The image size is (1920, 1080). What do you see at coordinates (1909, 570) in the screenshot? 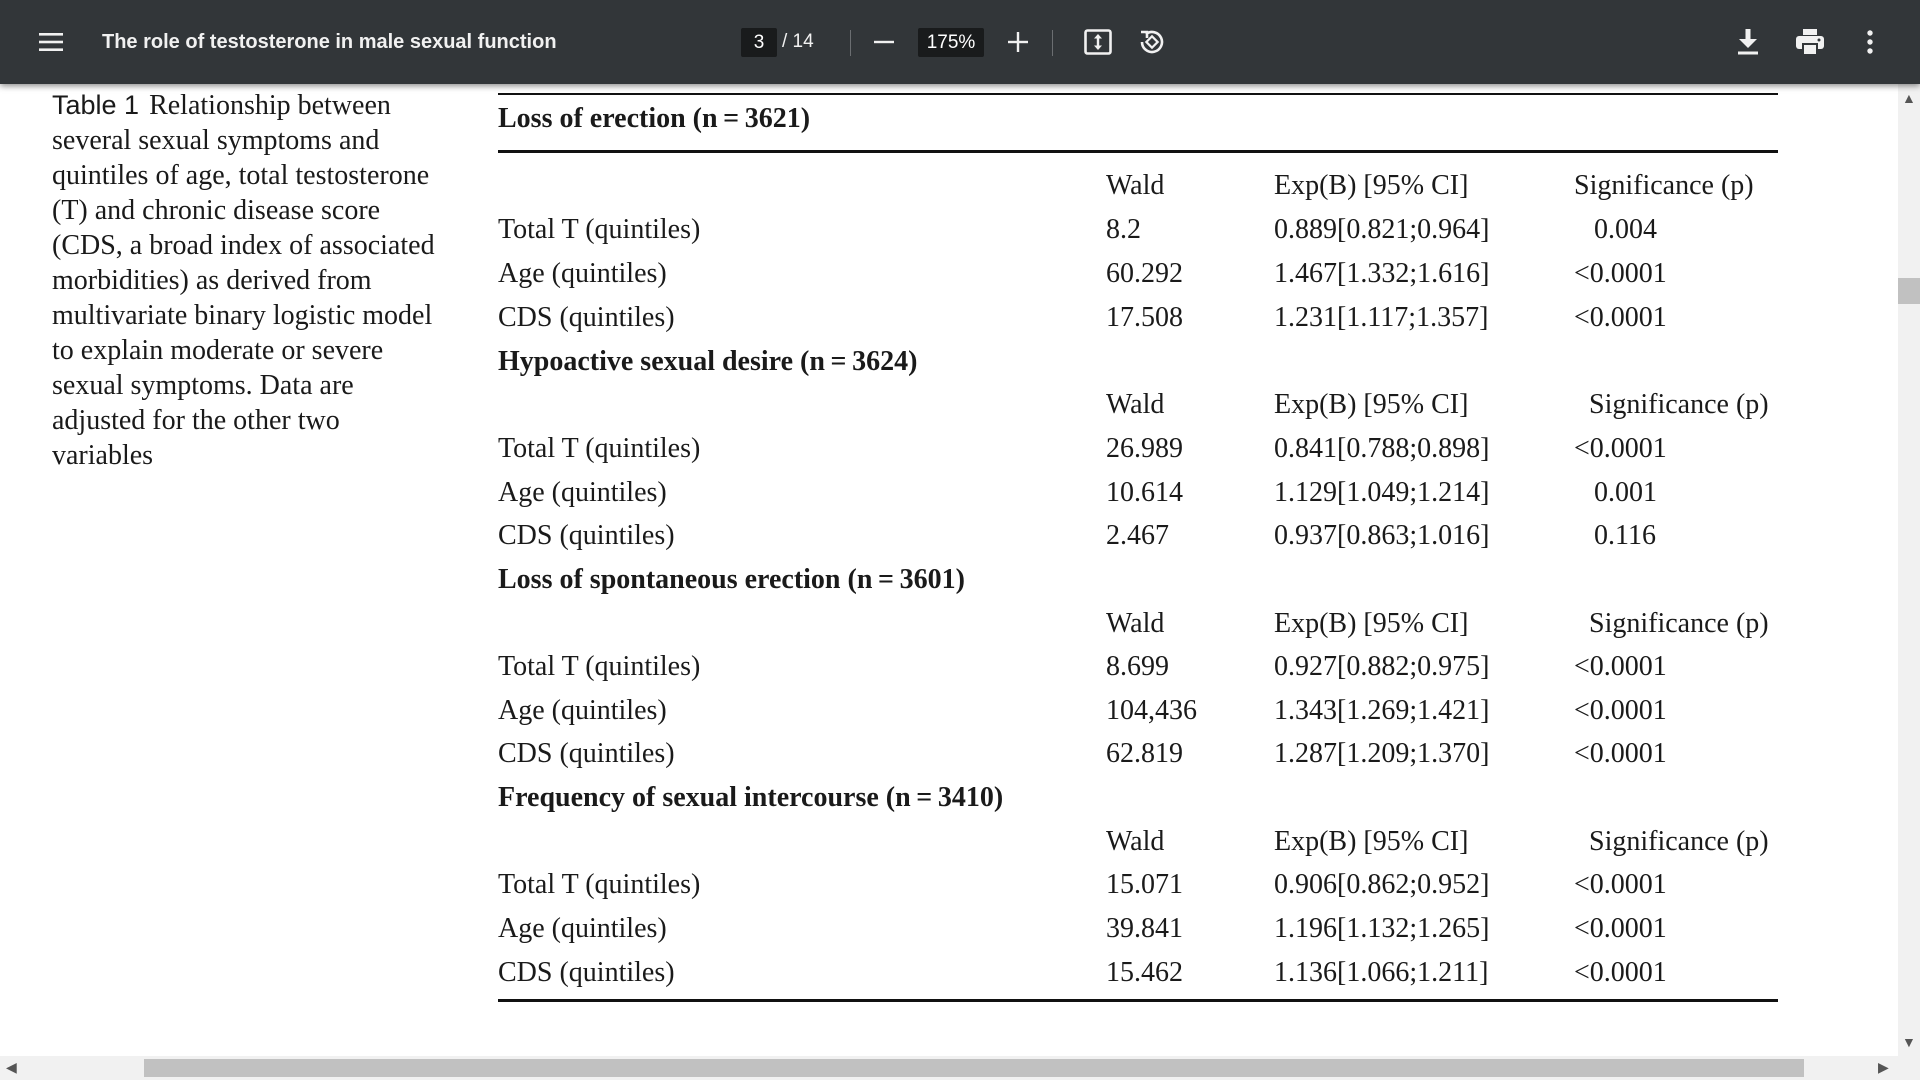
I see `vertical-scrollbar: ▲ ▼` at bounding box center [1909, 570].